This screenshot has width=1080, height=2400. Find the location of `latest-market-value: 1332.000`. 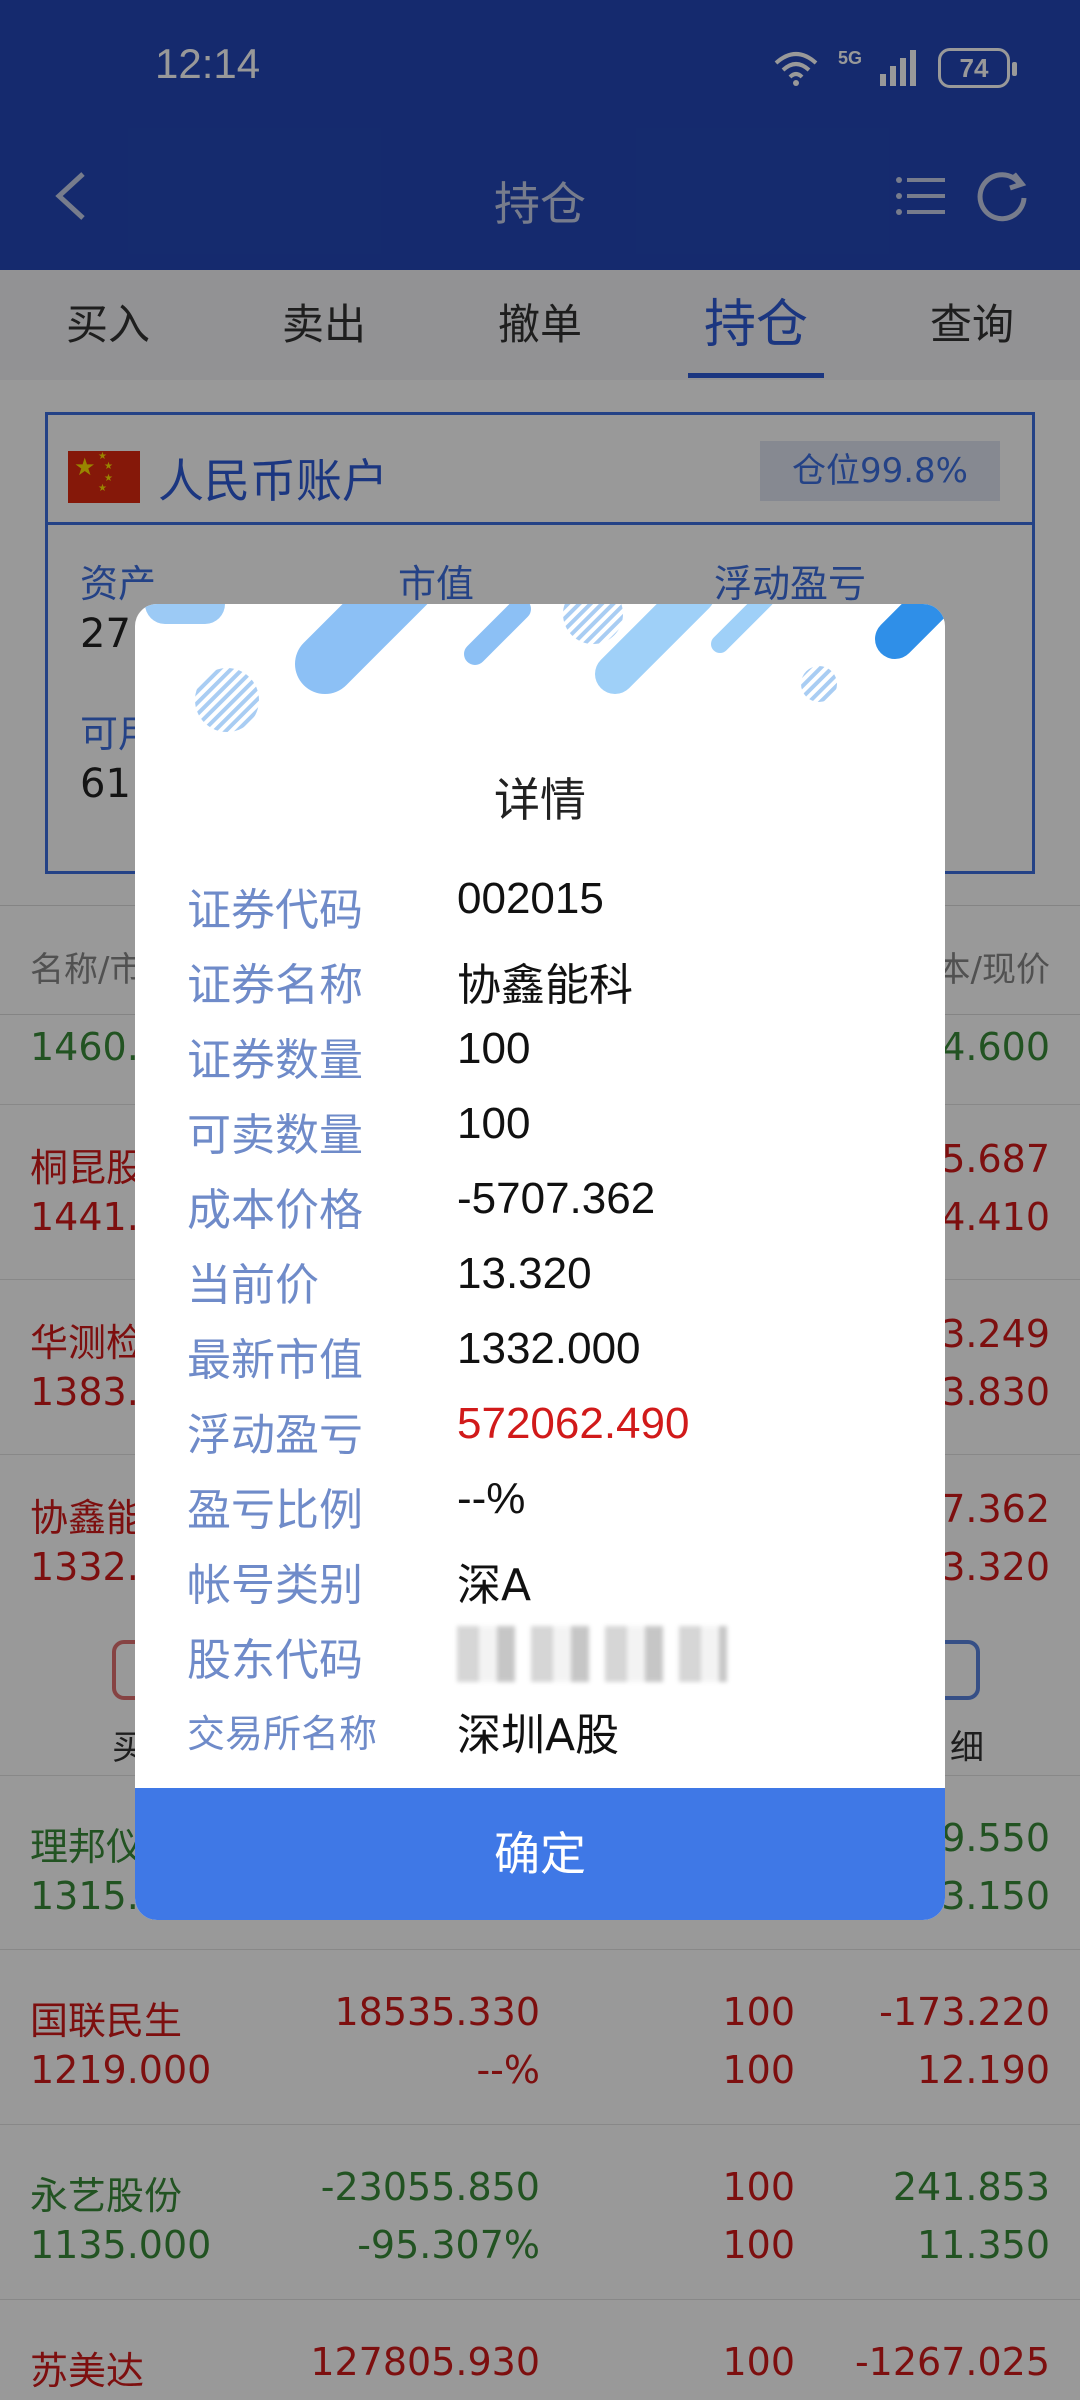

latest-market-value: 1332.000 is located at coordinates (549, 1348).